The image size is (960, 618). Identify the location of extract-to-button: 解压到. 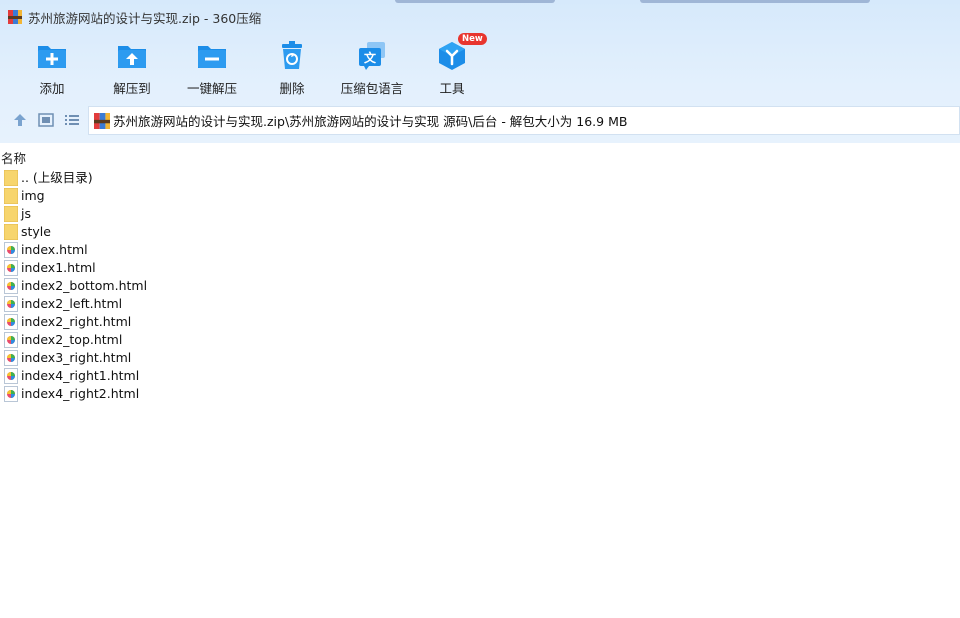
(132, 68).